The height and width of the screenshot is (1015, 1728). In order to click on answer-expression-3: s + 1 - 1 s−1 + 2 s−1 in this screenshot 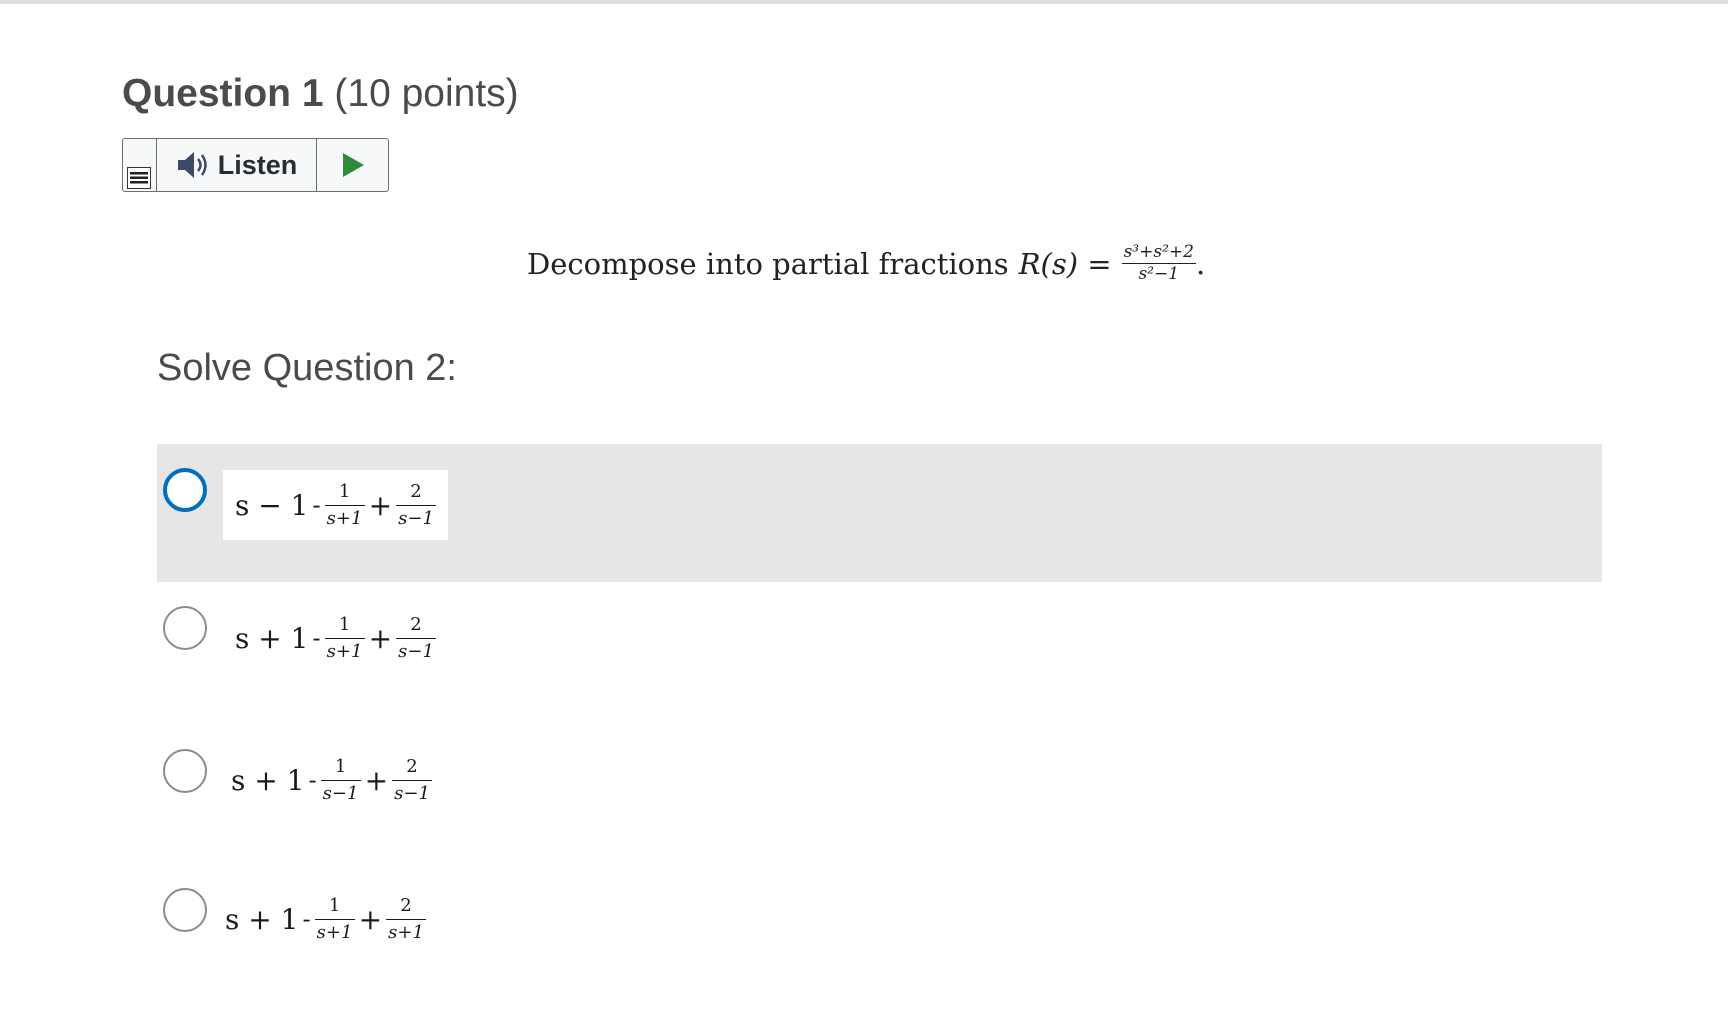, I will do `click(332, 780)`.